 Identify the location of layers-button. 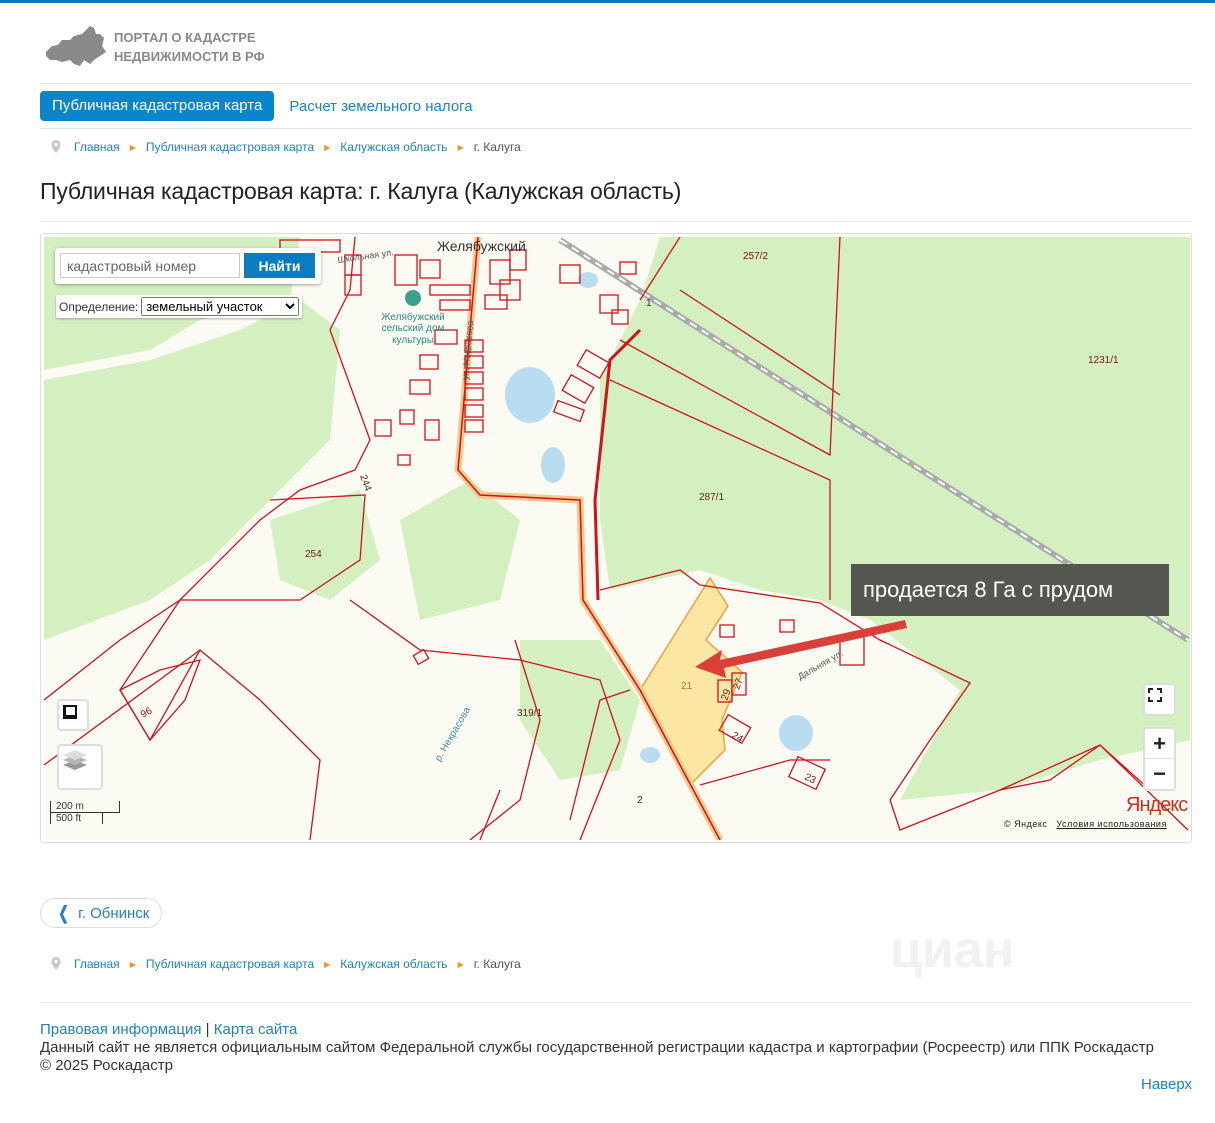
(80, 767).